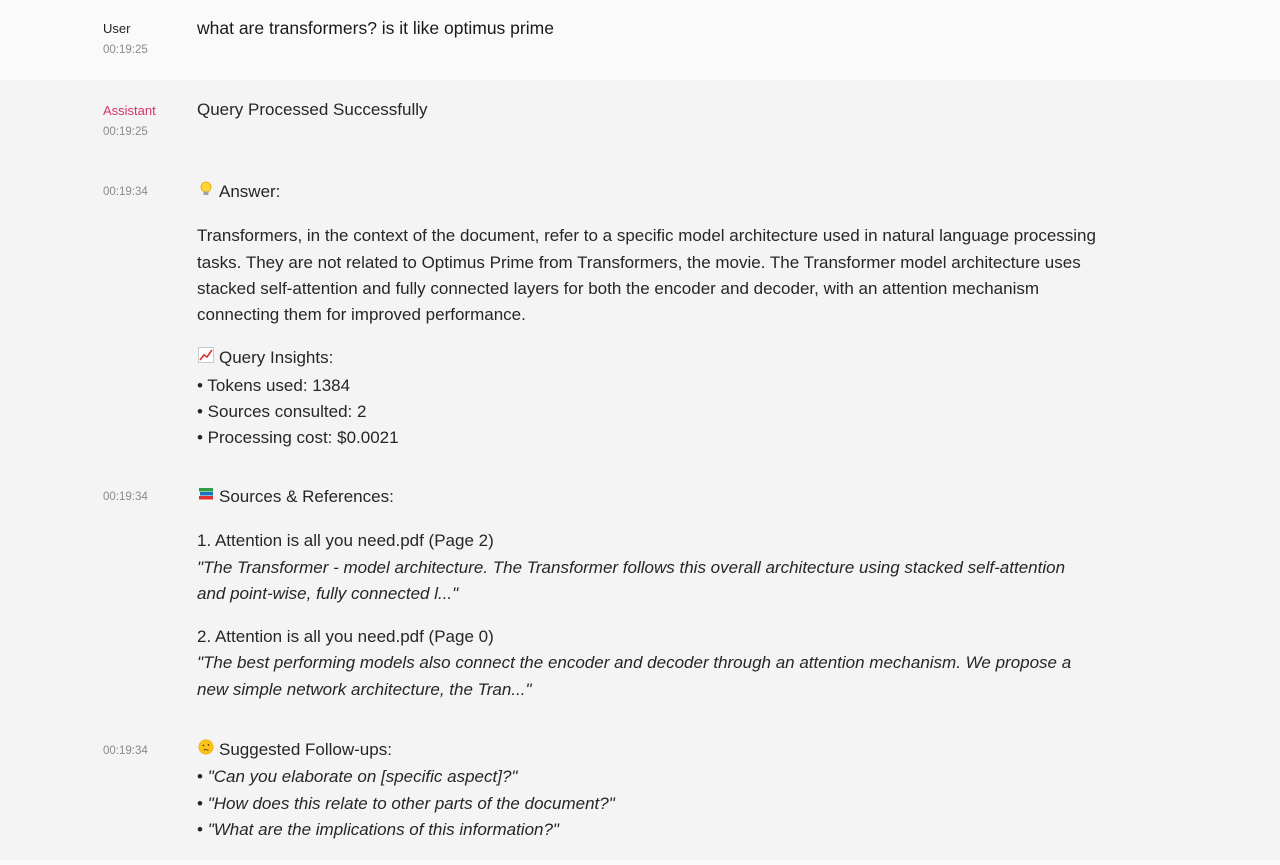 The image size is (1280, 865). What do you see at coordinates (125, 497) in the screenshot?
I see `sources-timestamp: 00:19:34` at bounding box center [125, 497].